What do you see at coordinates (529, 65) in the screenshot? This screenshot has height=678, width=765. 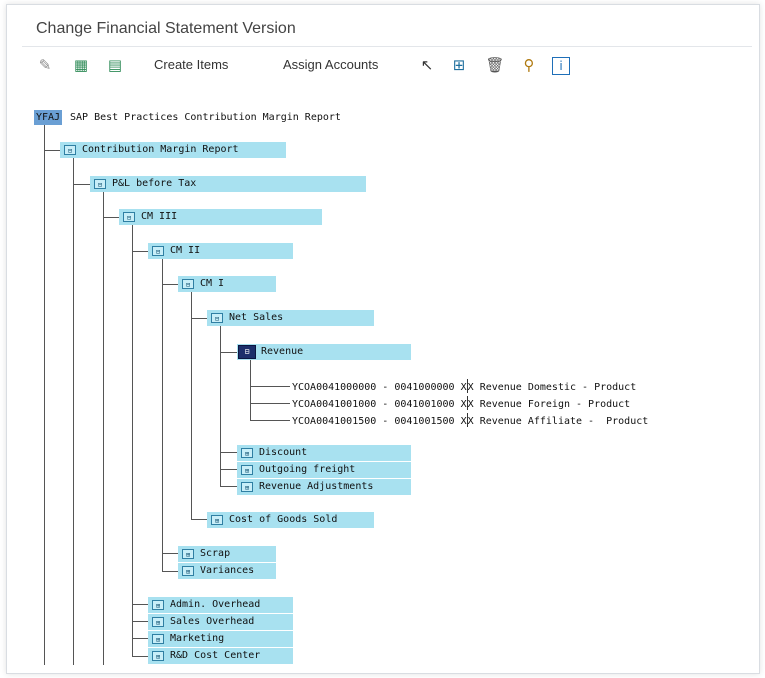 I see `find-icon: ⚲` at bounding box center [529, 65].